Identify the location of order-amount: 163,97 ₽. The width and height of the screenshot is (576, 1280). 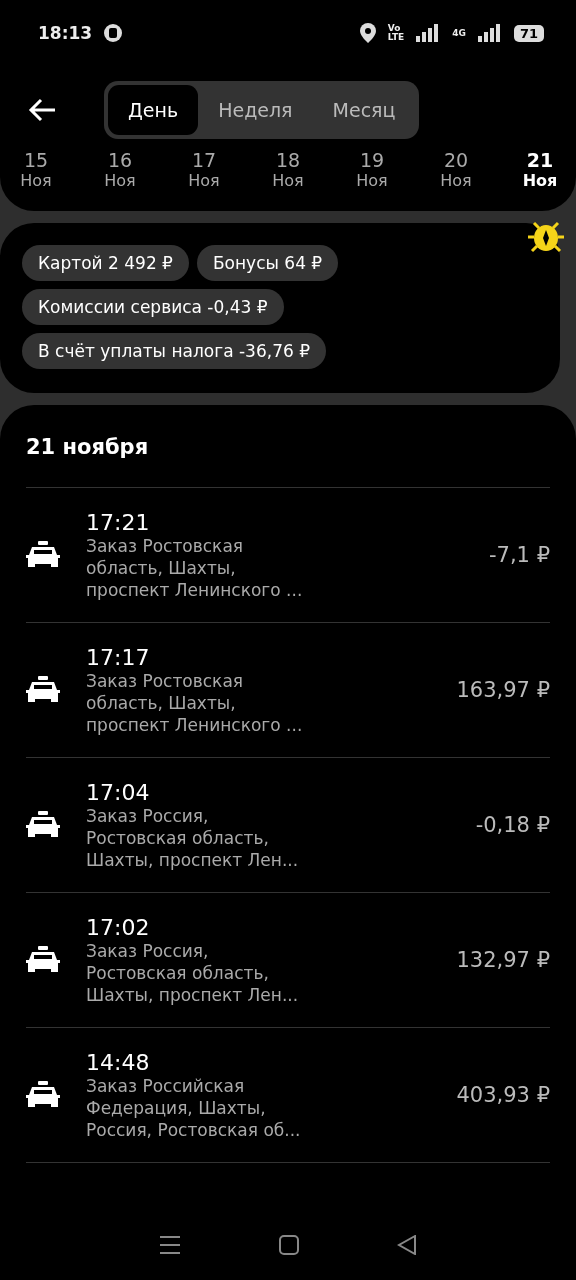
(503, 690).